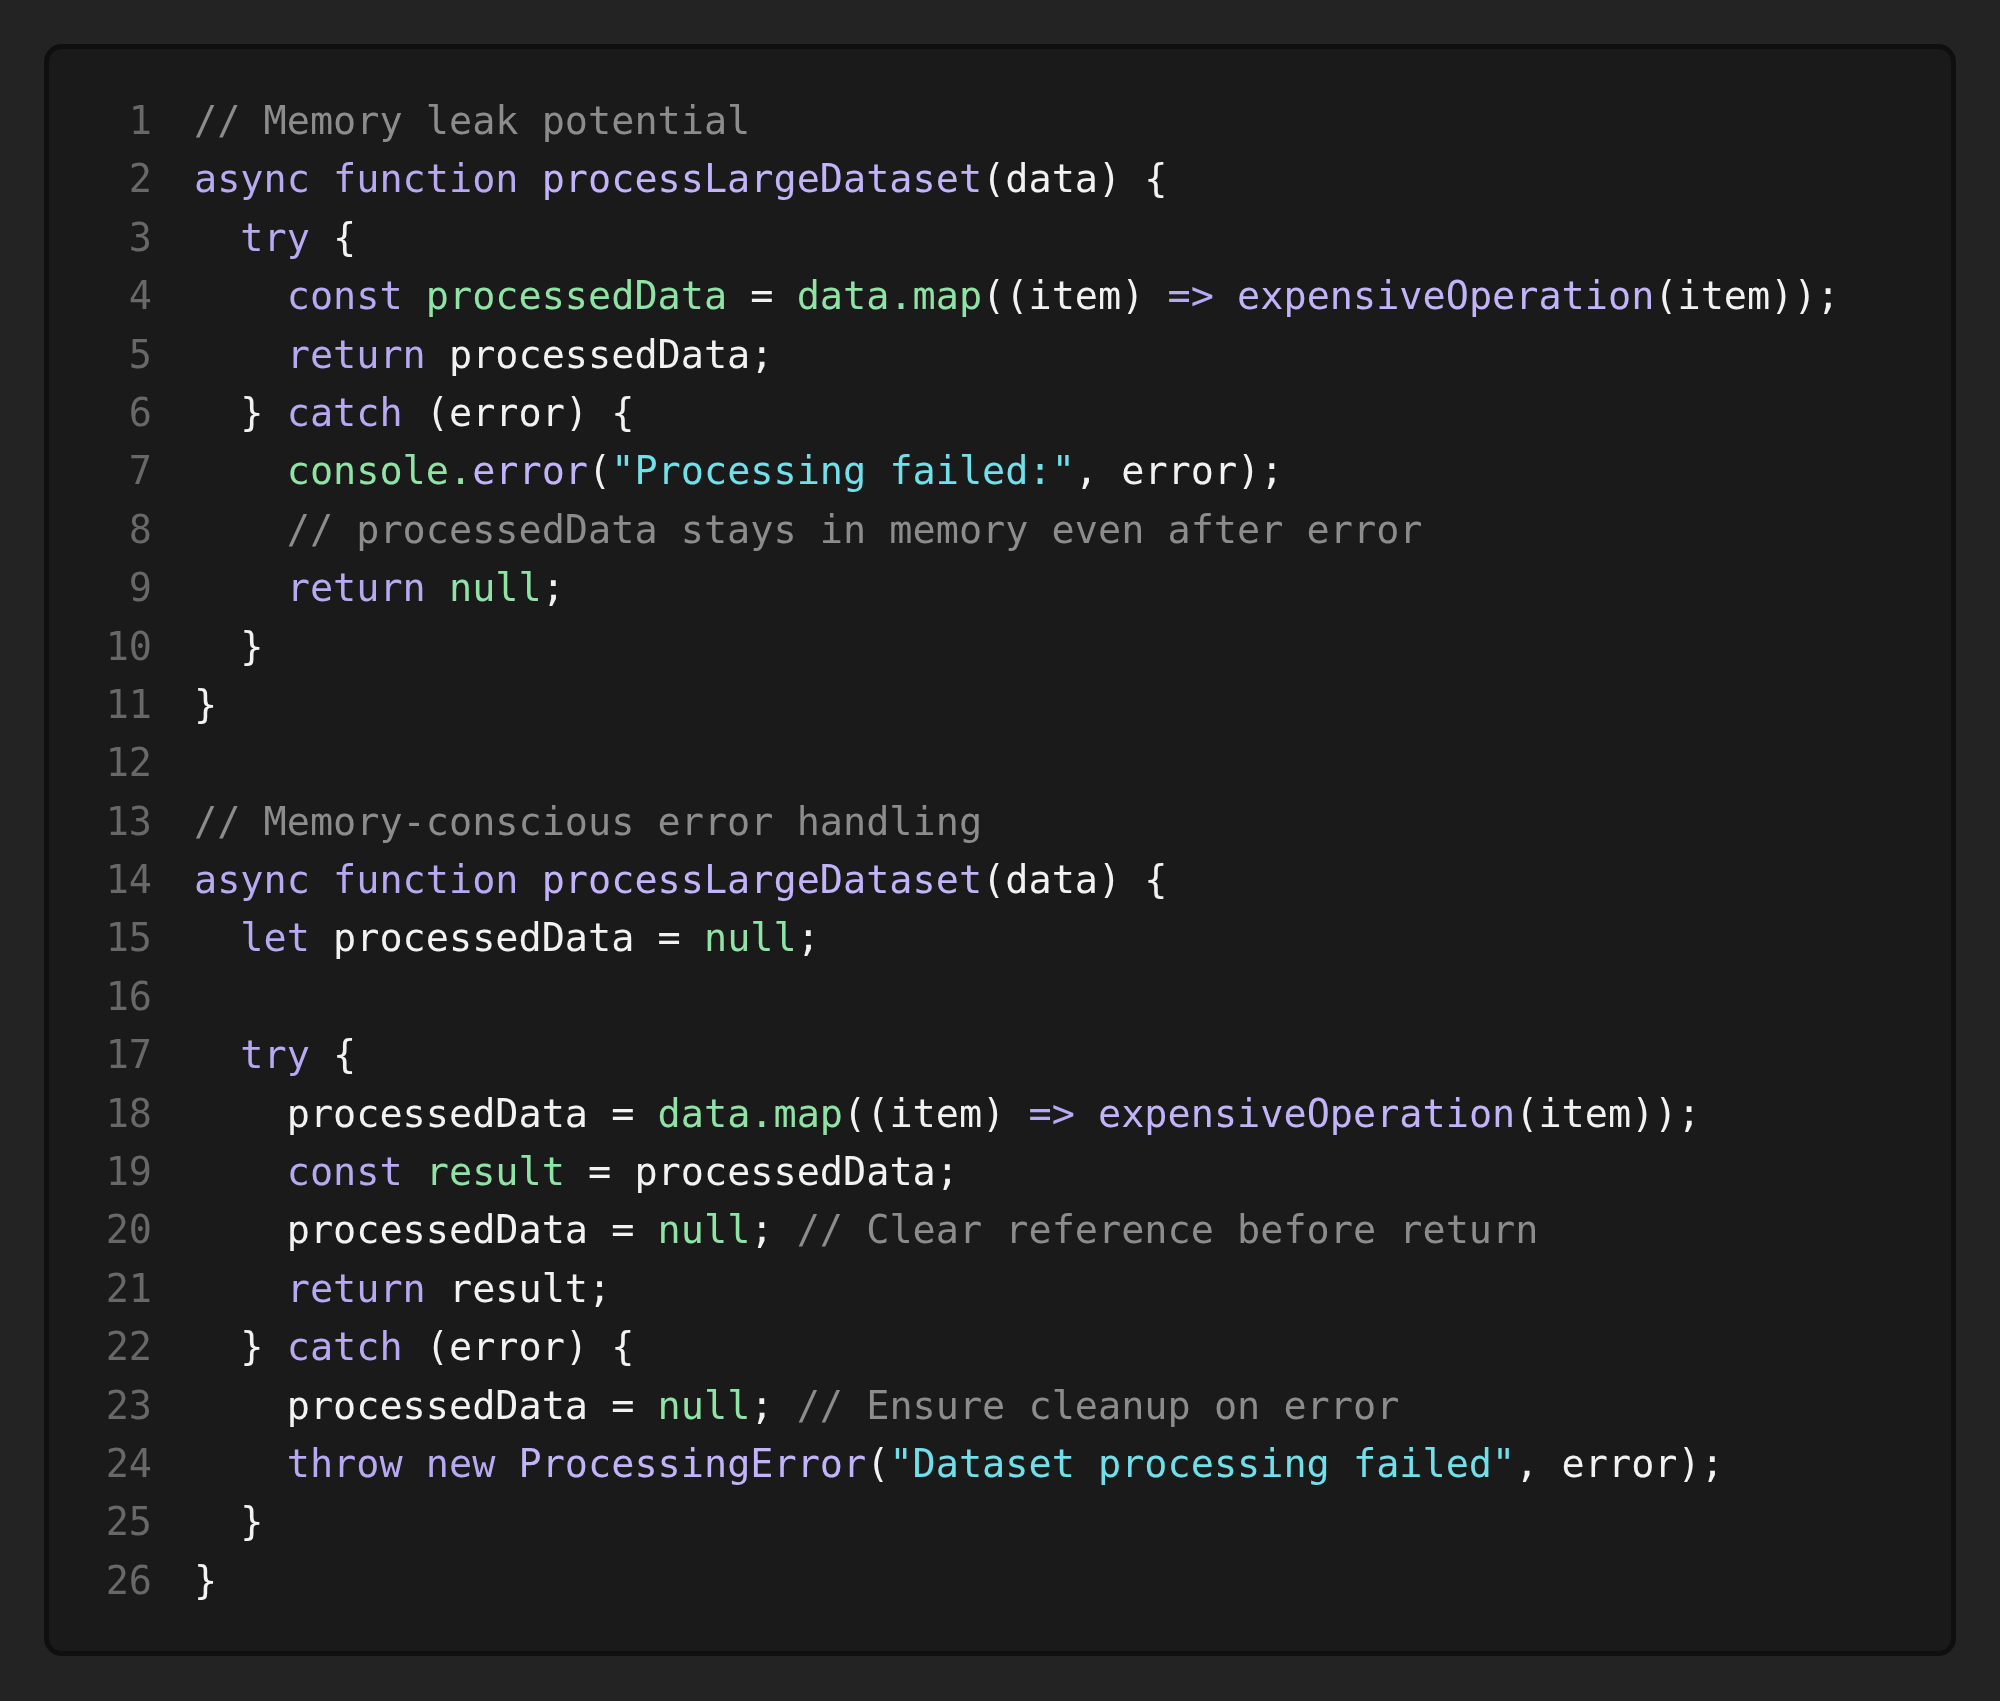  I want to click on code-line: let processedData = null;, so click(529, 938).